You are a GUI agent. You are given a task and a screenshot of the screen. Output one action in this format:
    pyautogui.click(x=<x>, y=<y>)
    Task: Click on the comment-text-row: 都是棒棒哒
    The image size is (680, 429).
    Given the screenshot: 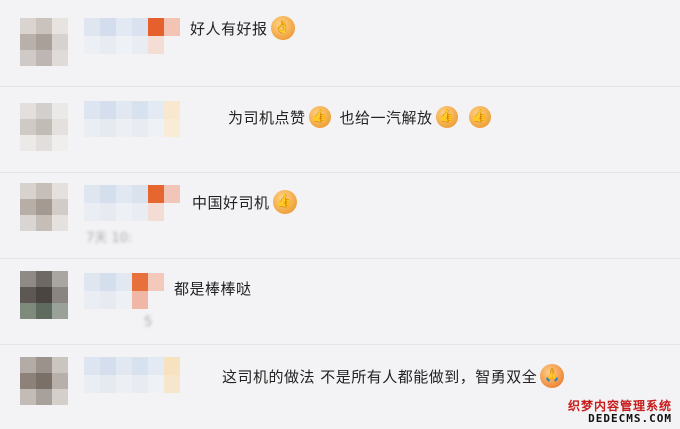 What is the action you would take?
    pyautogui.click(x=213, y=288)
    